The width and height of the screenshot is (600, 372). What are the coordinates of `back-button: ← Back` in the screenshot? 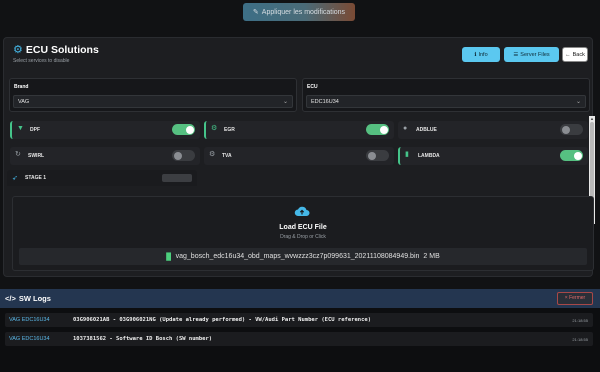 It's located at (575, 54).